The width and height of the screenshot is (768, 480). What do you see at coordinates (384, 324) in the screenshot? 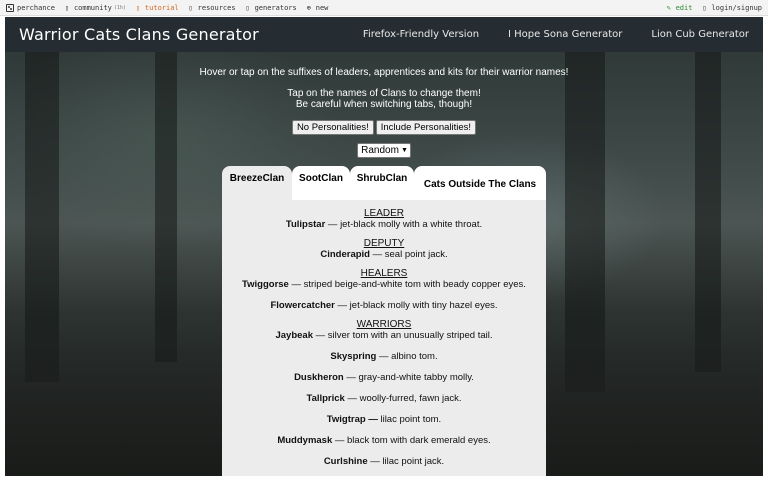
I see `warriors-heading: WARRIORS` at bounding box center [384, 324].